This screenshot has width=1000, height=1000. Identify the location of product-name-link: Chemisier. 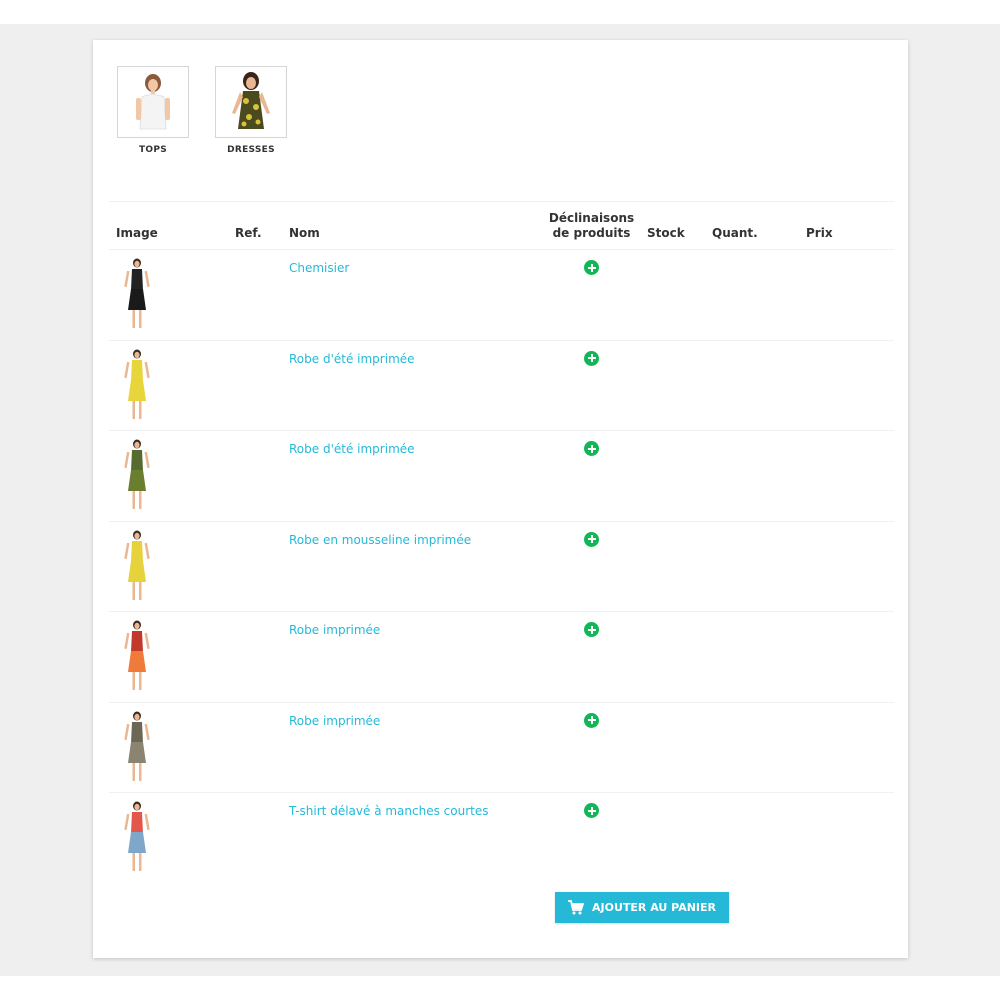
(319, 268).